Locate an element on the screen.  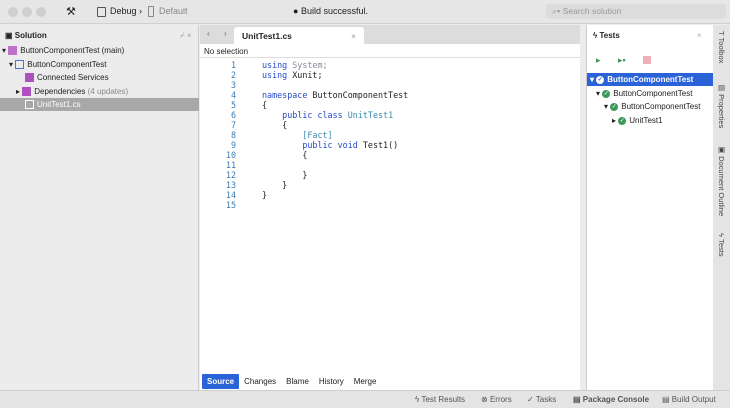
file-icon is located at coordinates (29, 105).